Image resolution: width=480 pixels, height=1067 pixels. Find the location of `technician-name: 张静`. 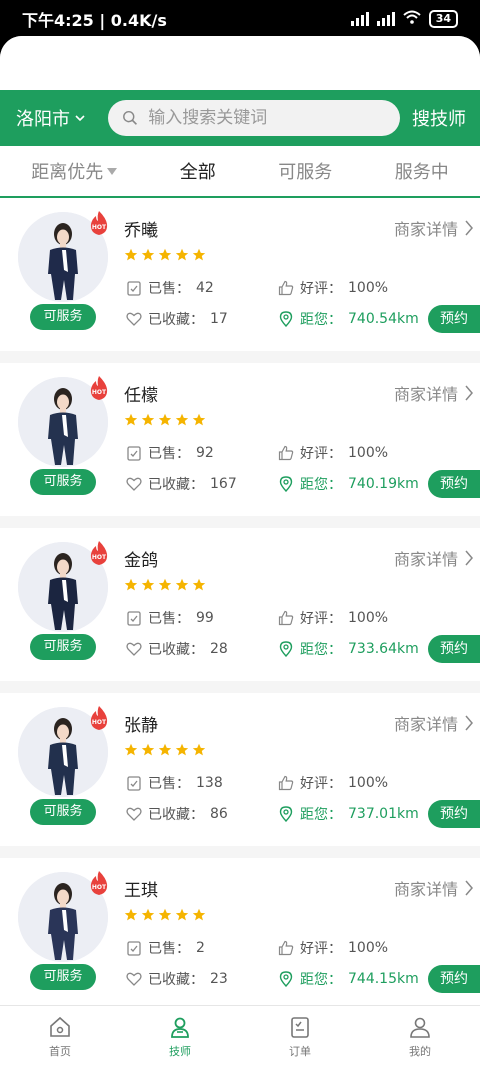

technician-name: 张静 is located at coordinates (141, 726).